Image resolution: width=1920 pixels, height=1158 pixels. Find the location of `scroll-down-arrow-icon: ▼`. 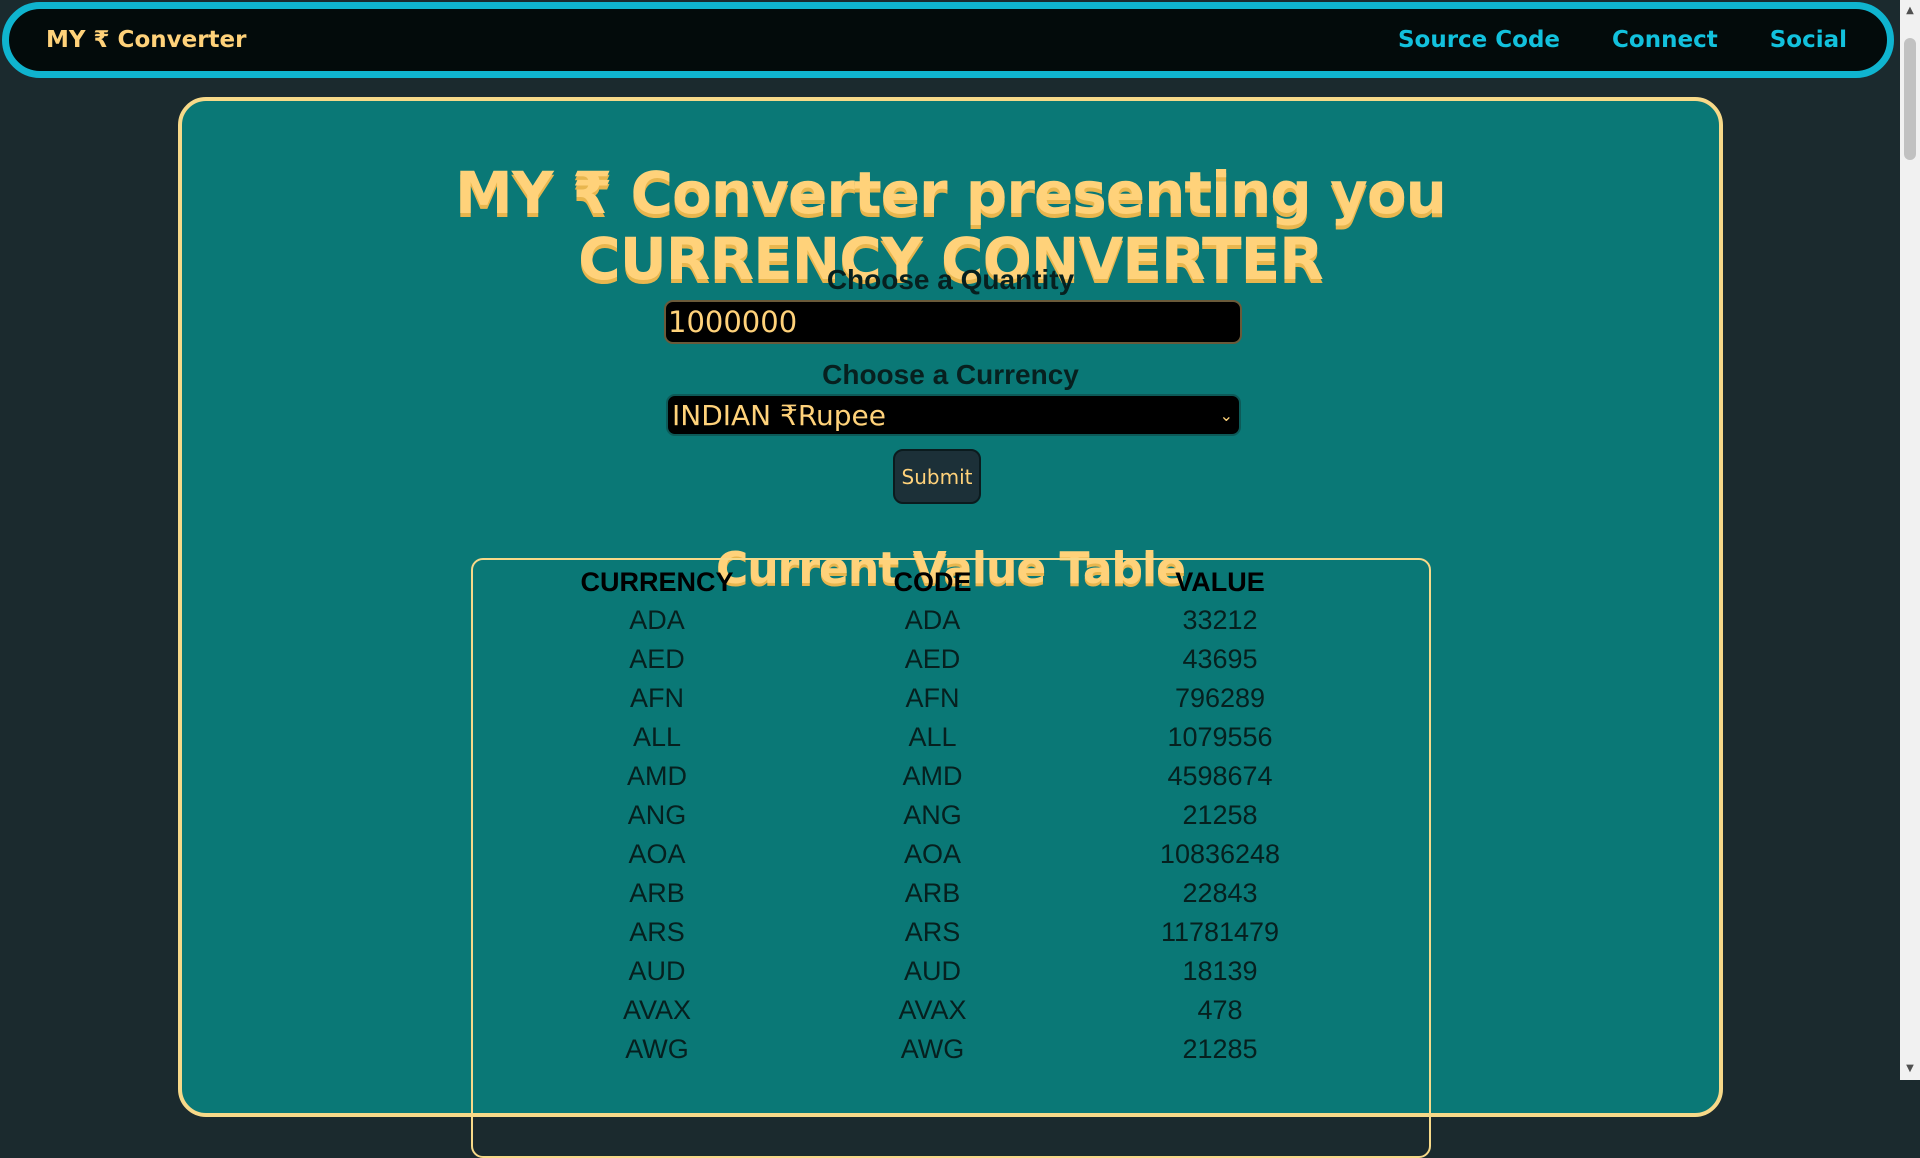

scroll-down-arrow-icon: ▼ is located at coordinates (1910, 1069).